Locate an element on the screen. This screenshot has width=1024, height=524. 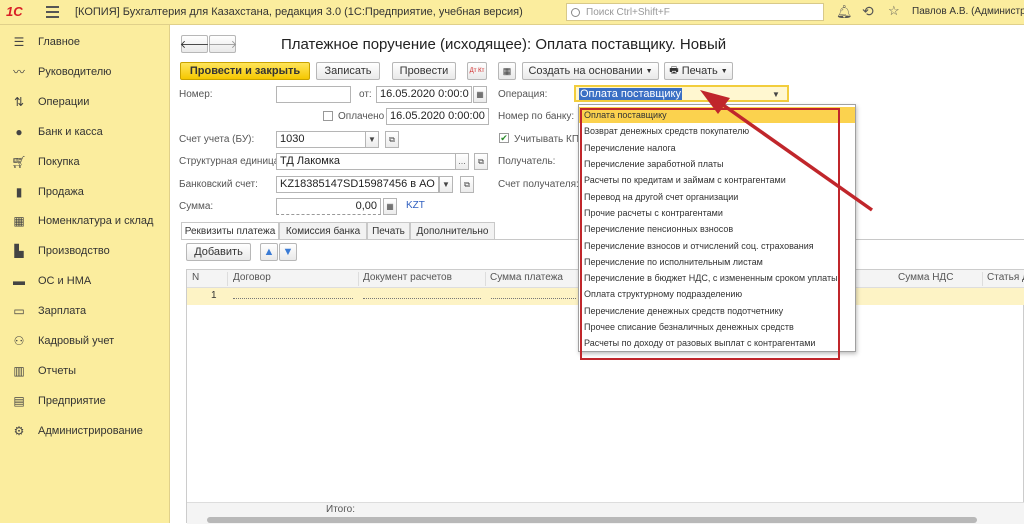
sidebar-item-12: ▤ Предприятие is located at coordinates (85, 401).